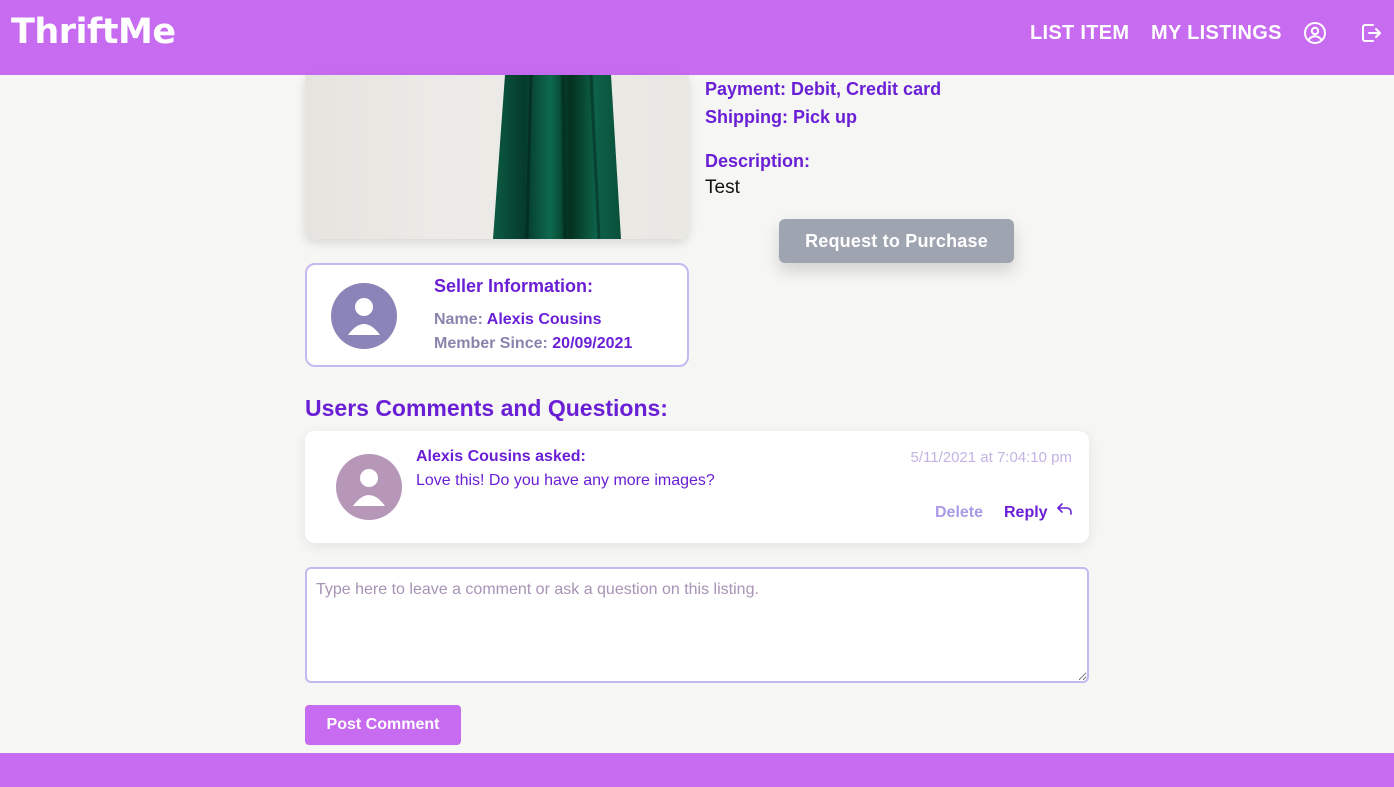 The height and width of the screenshot is (787, 1394). I want to click on comment-timestamp: 5/11/2021 at 7:04:10 pm, so click(991, 457).